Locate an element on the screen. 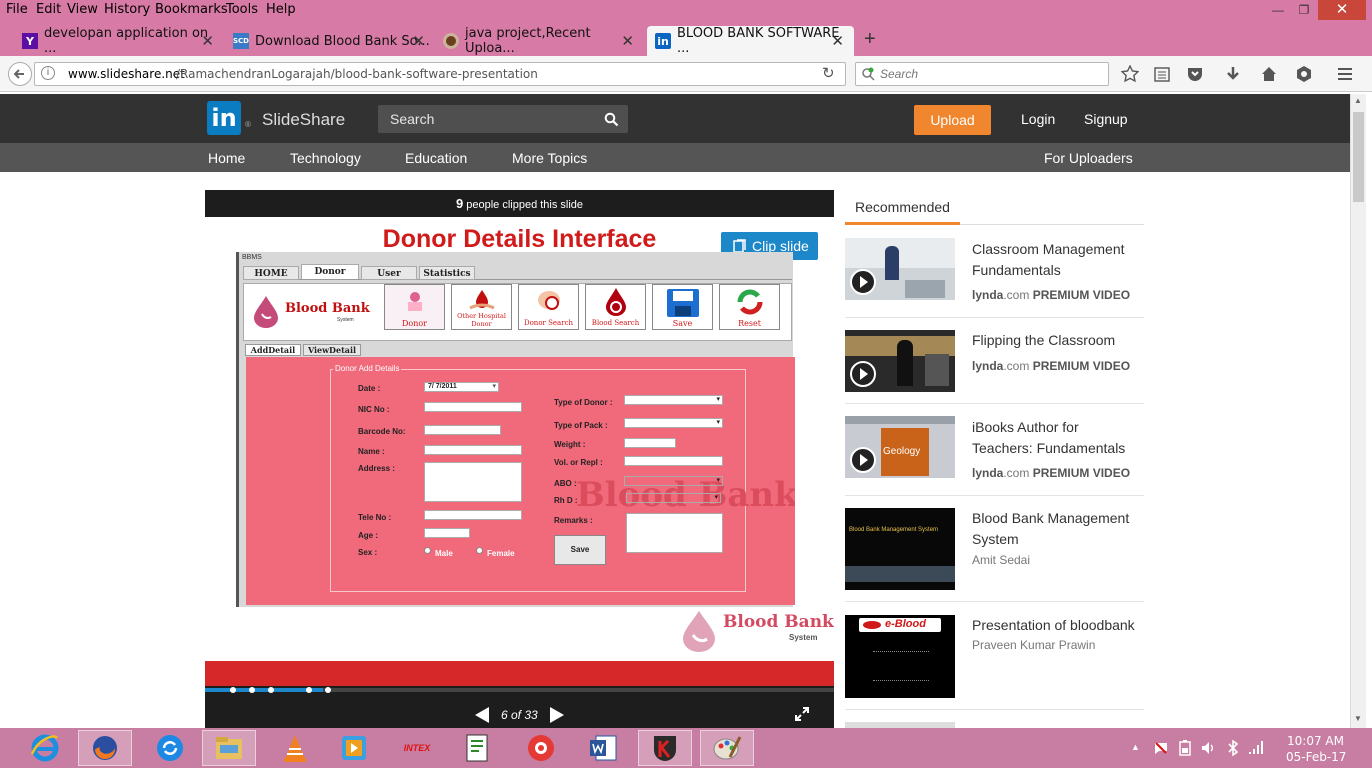 This screenshot has width=1372, height=768. menu-edit: Edit is located at coordinates (48, 9).